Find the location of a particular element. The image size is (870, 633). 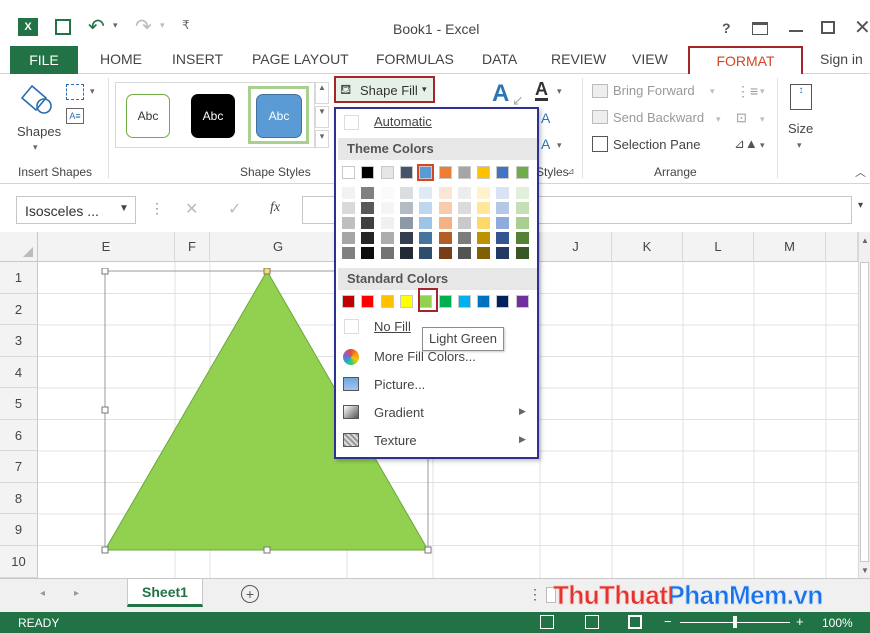

tab-home: HOME is located at coordinates (121, 59).